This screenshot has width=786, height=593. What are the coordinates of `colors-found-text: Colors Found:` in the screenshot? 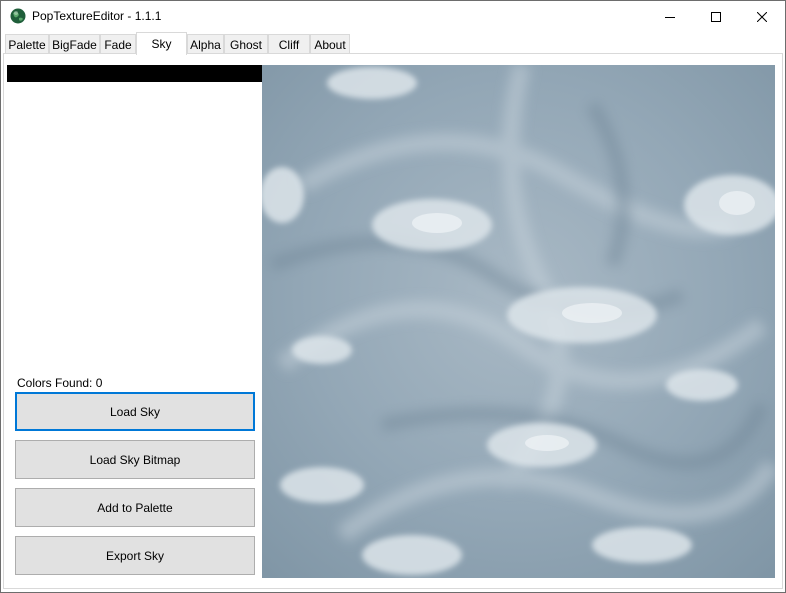 It's located at (55, 383).